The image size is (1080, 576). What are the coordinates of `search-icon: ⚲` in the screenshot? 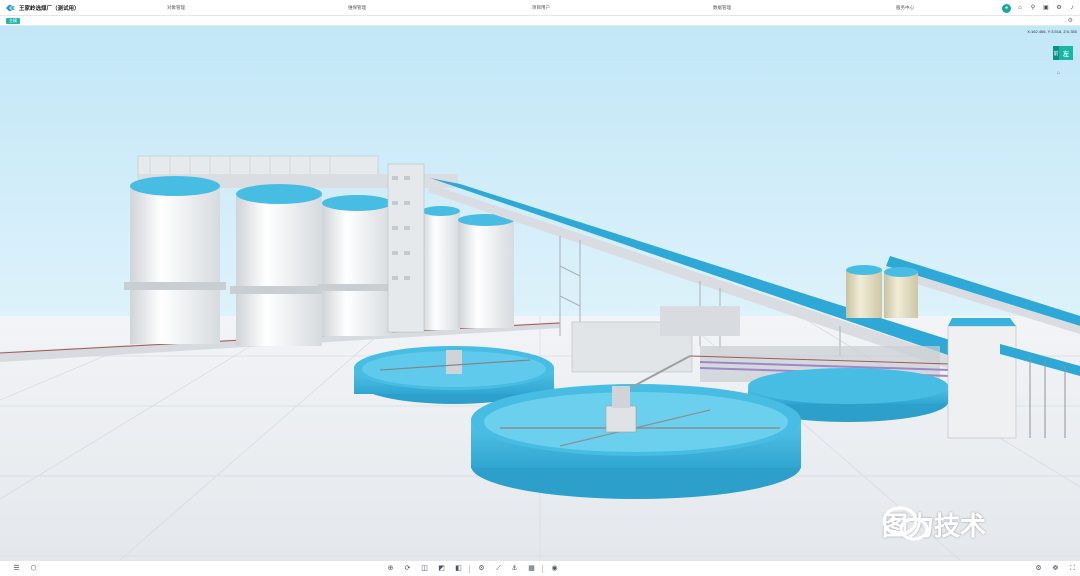 It's located at (1033, 8).